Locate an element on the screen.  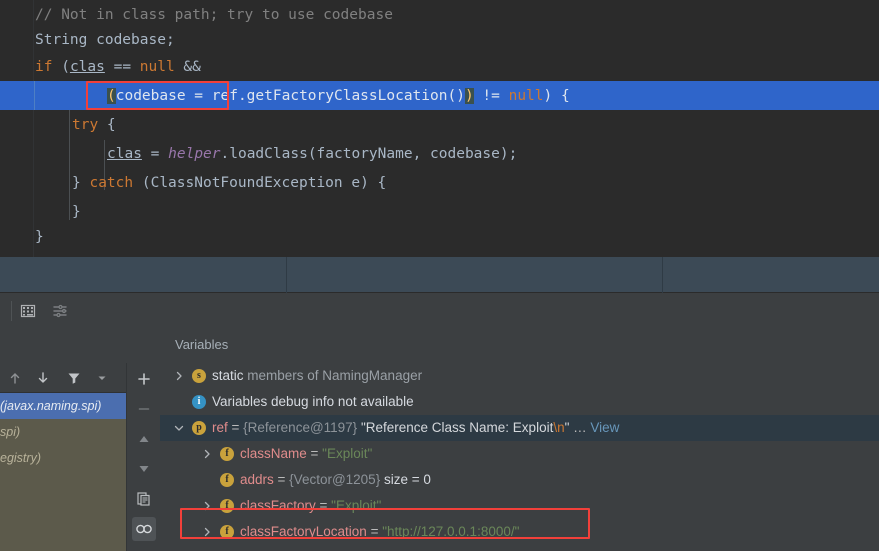
code-token-varname: codebase; is located at coordinates (131, 40).